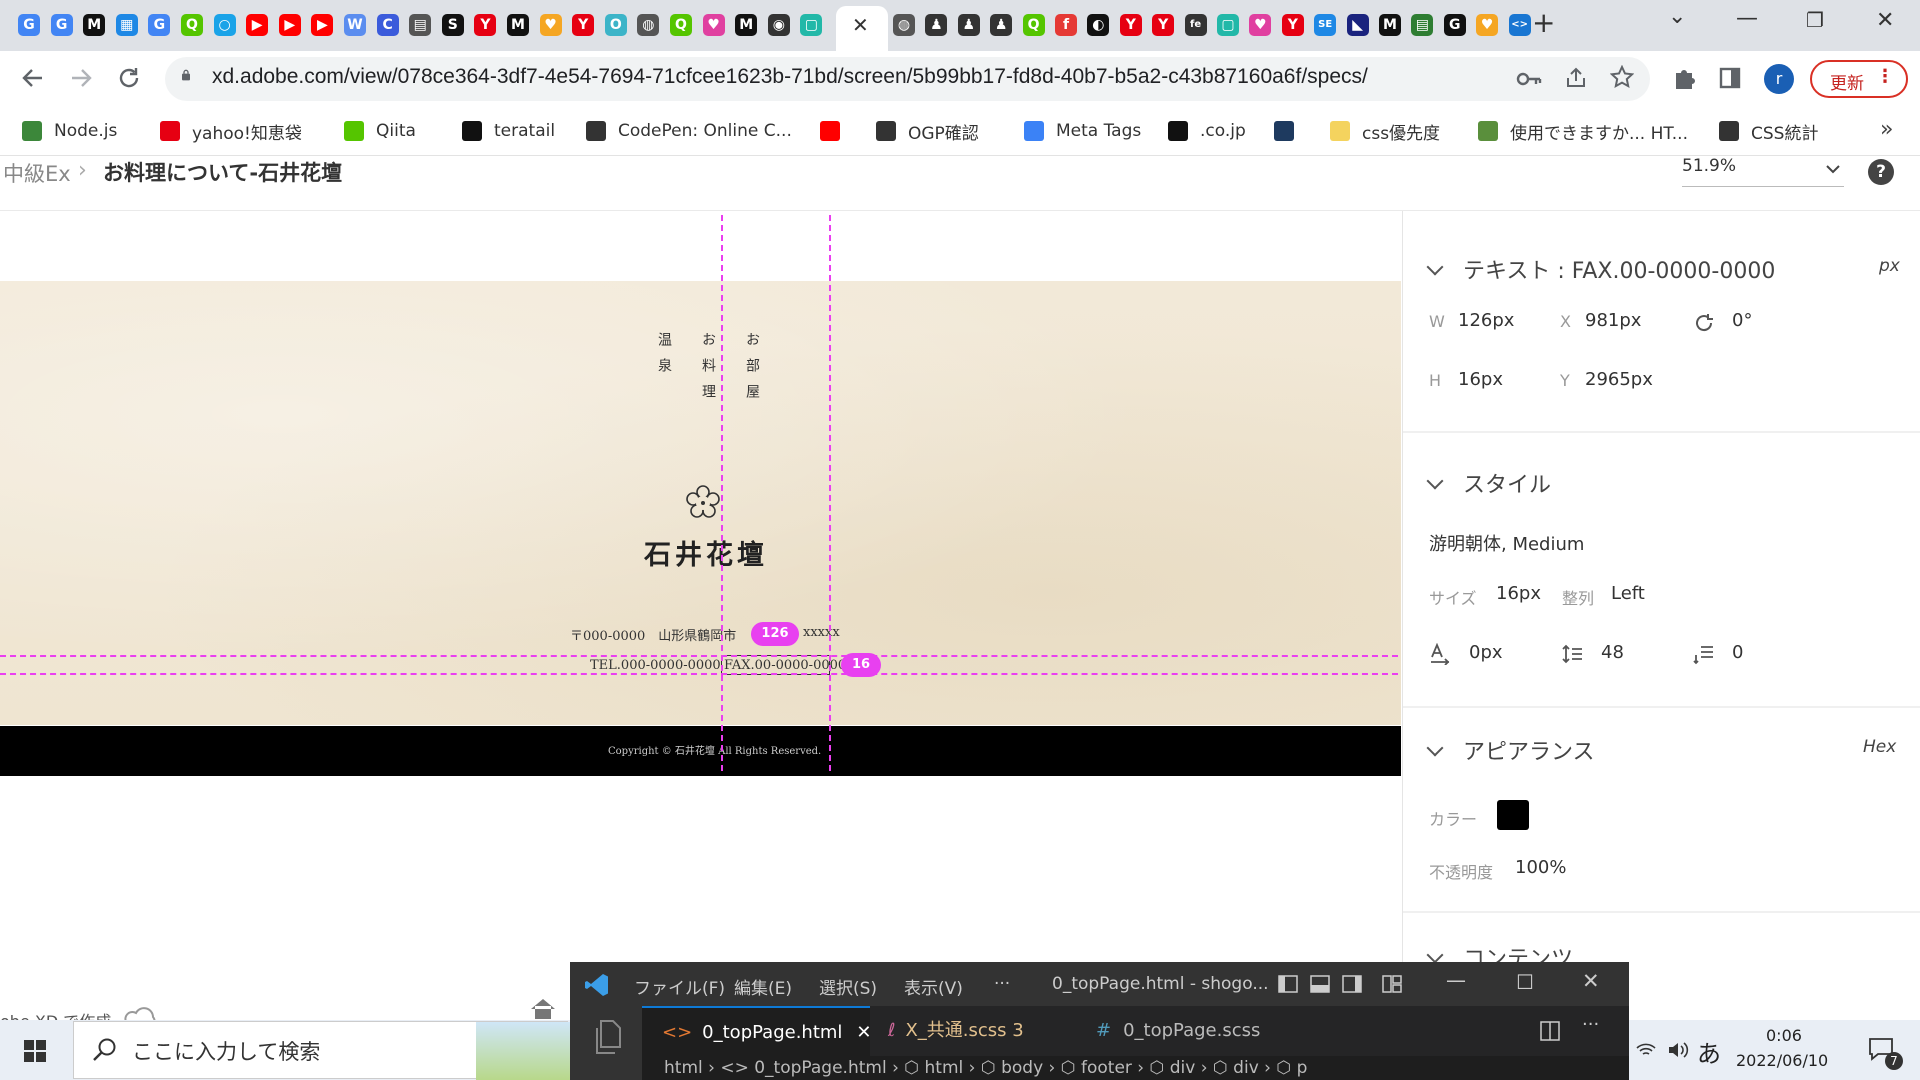 The image size is (1920, 1080). I want to click on bookmarks-overflow-icon: », so click(1886, 129).